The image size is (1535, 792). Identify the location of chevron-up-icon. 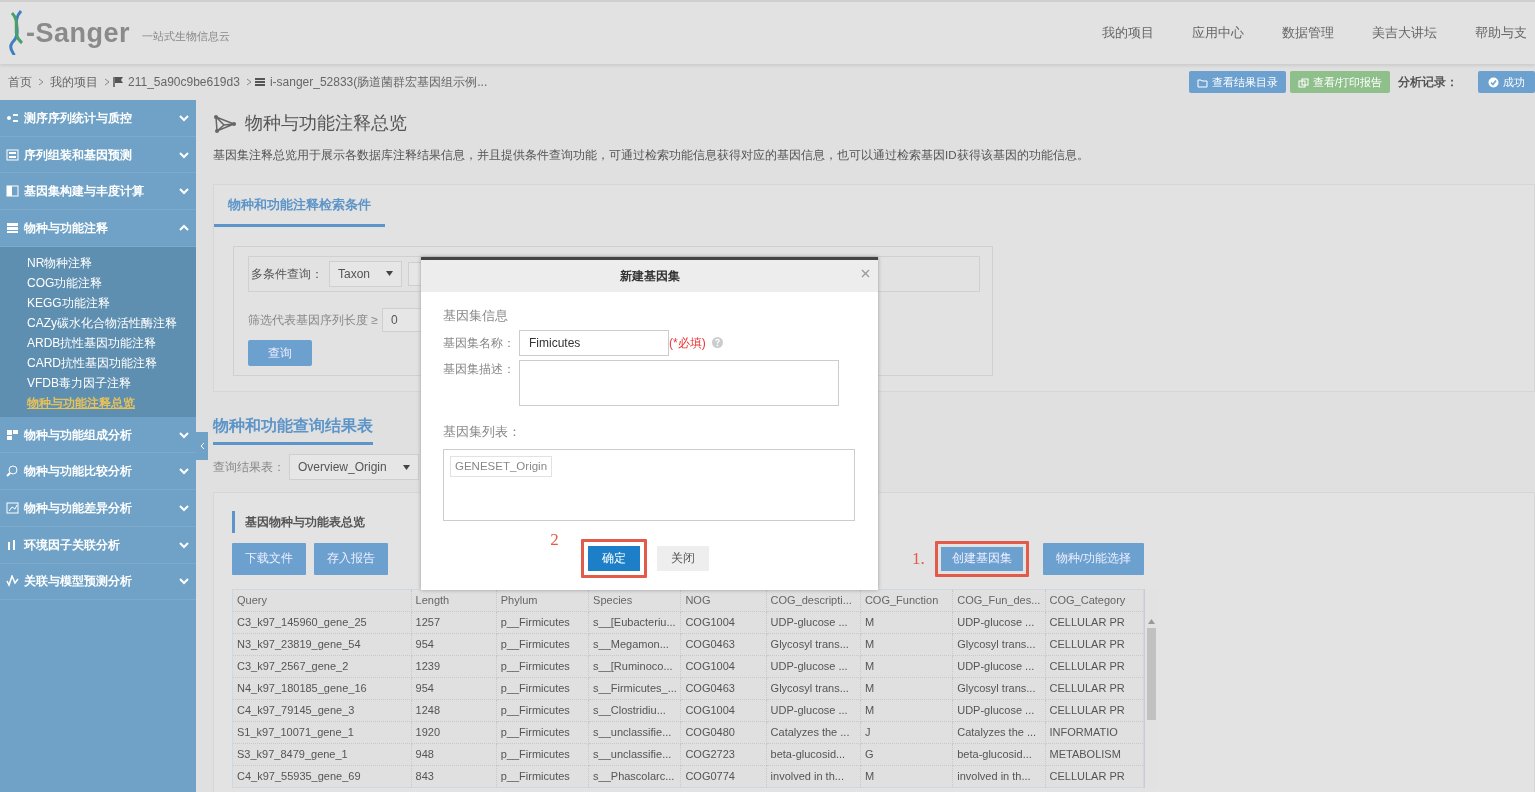
(184, 227).